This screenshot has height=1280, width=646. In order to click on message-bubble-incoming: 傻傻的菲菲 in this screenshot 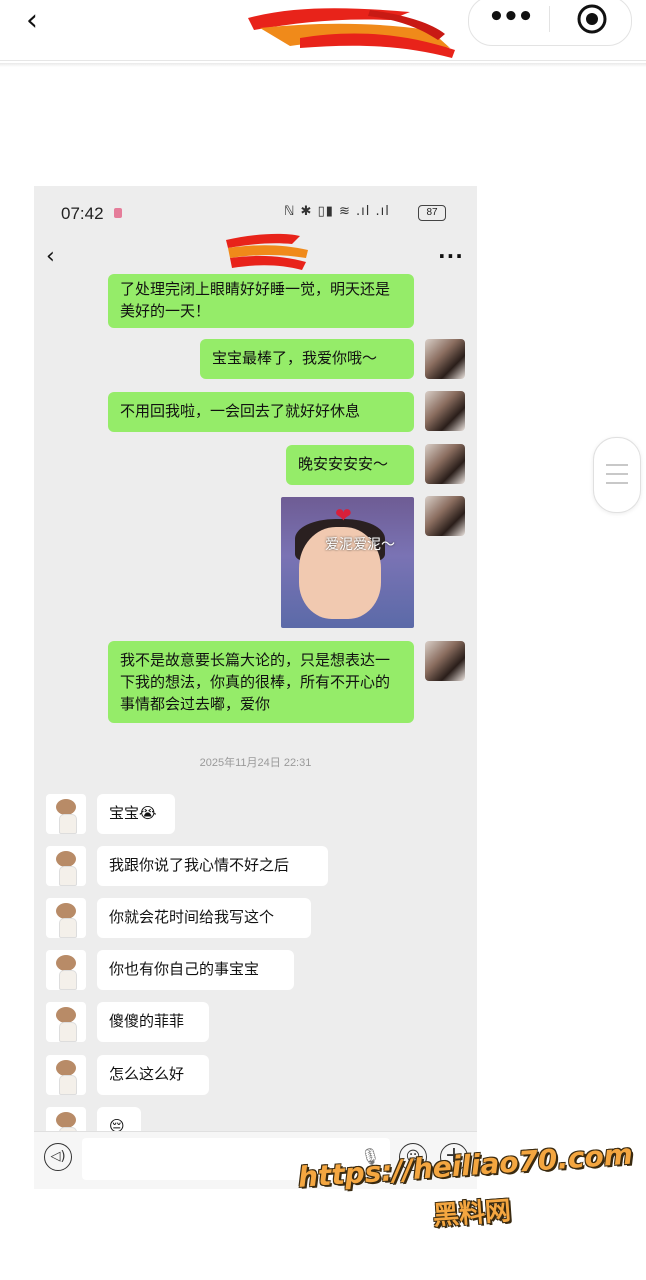, I will do `click(153, 1022)`.